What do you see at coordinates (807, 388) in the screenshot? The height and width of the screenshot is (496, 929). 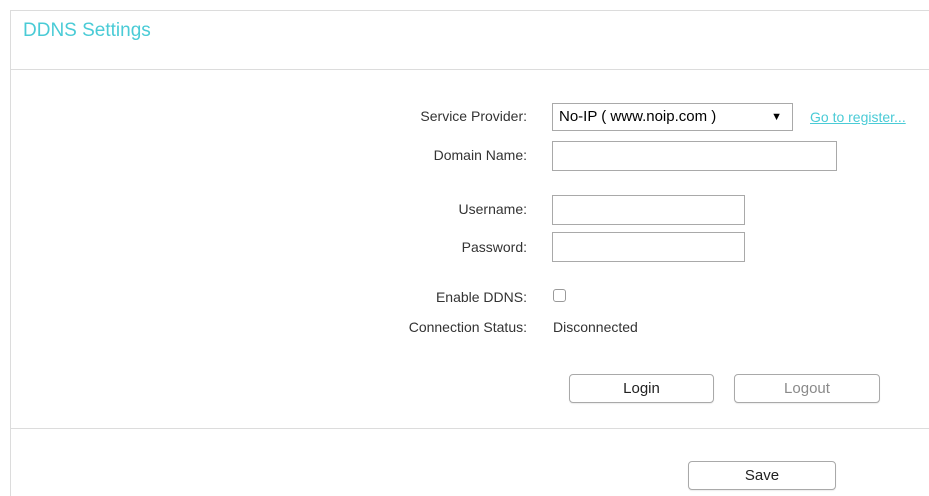 I see `logout-button: Logout` at bounding box center [807, 388].